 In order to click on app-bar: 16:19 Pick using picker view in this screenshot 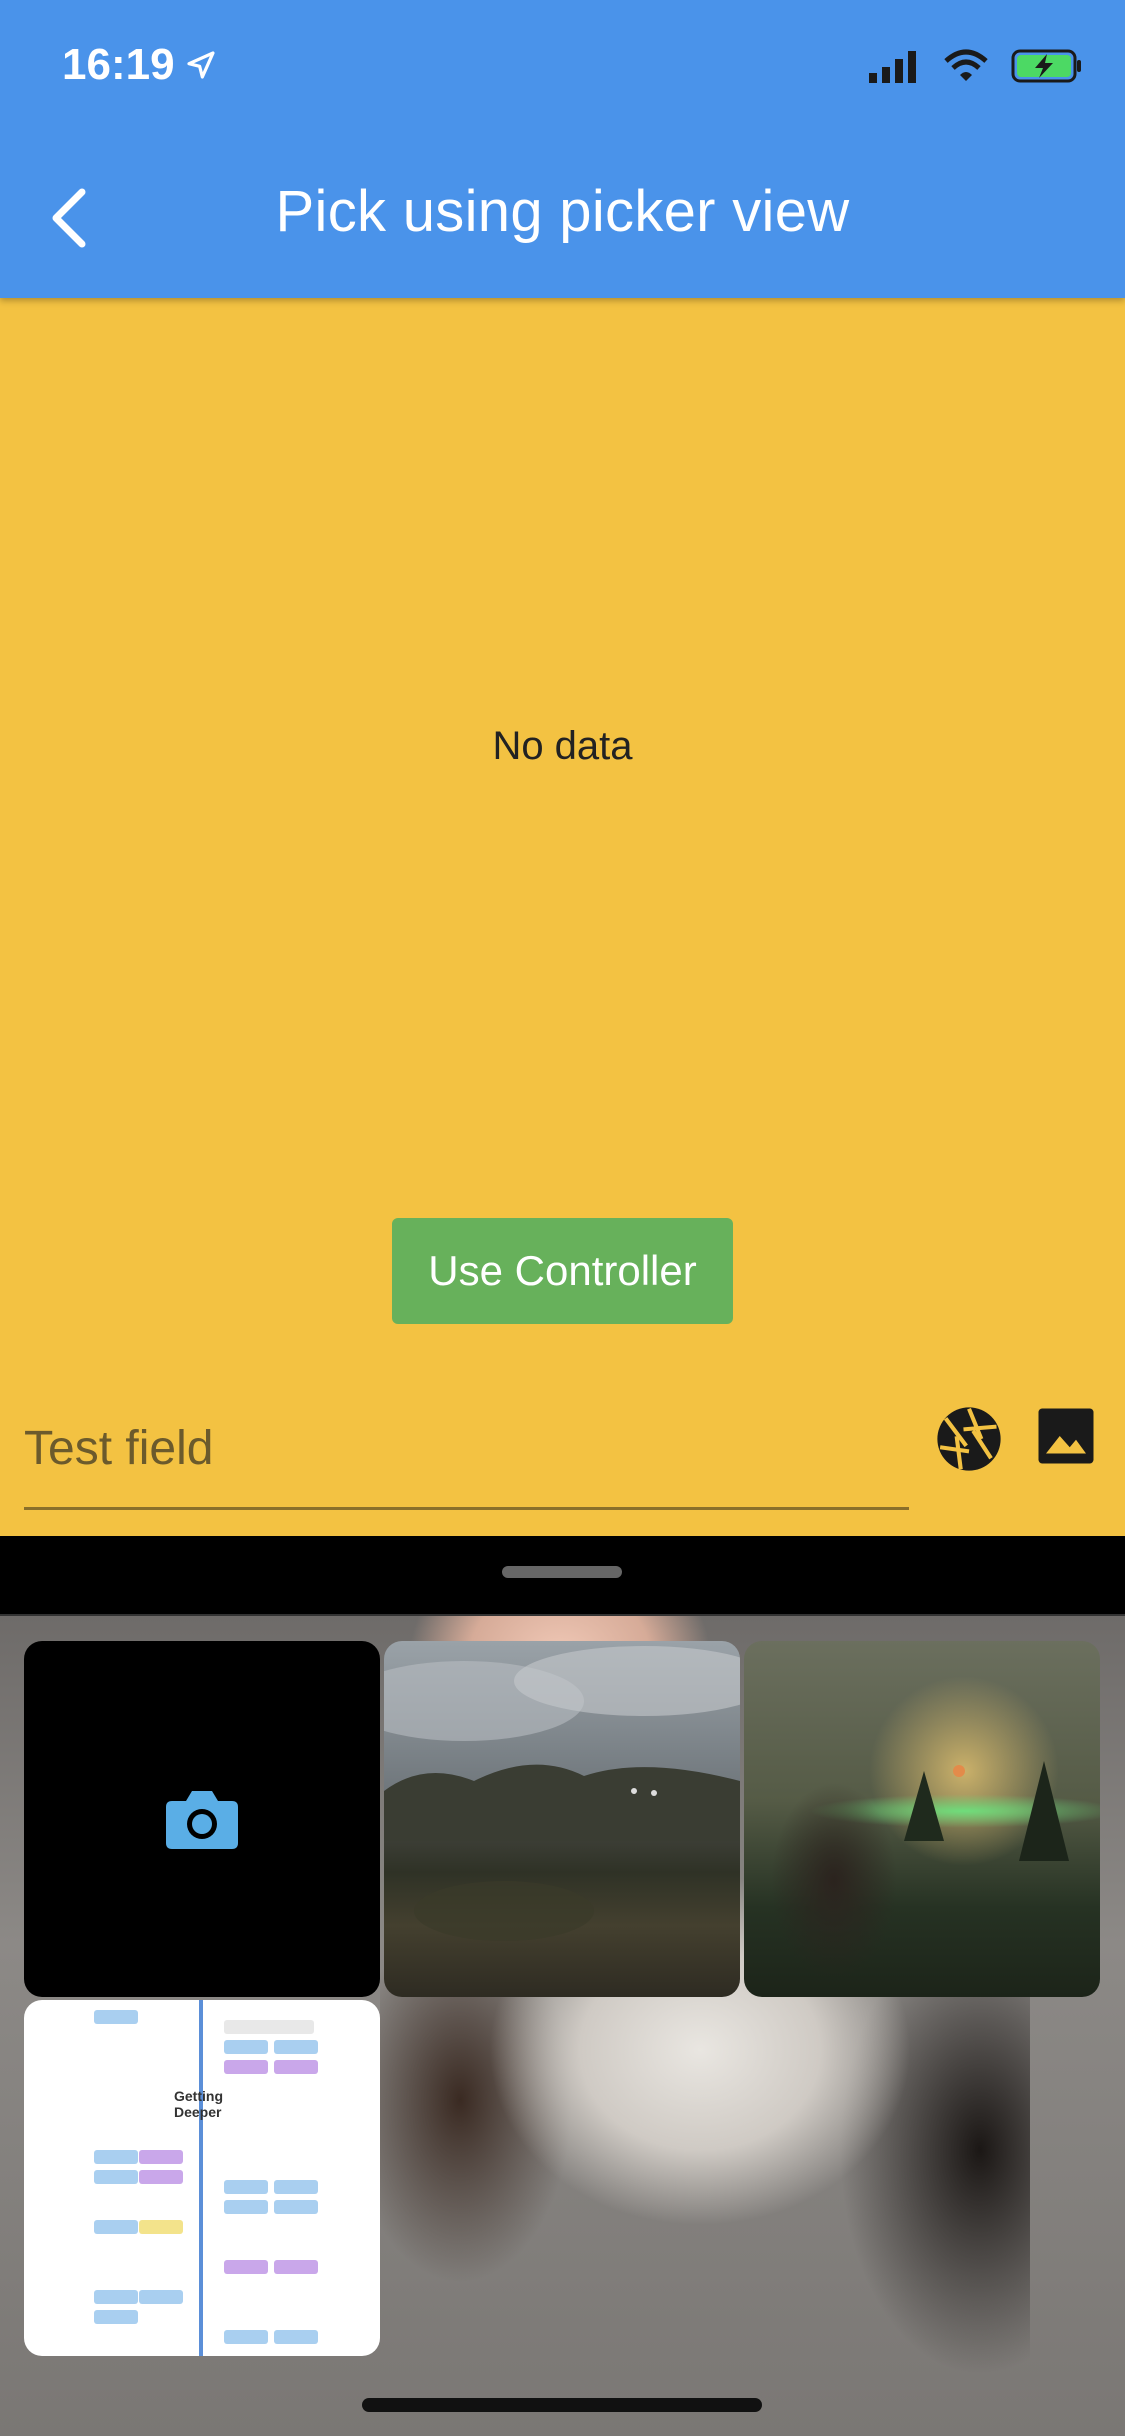, I will do `click(562, 149)`.